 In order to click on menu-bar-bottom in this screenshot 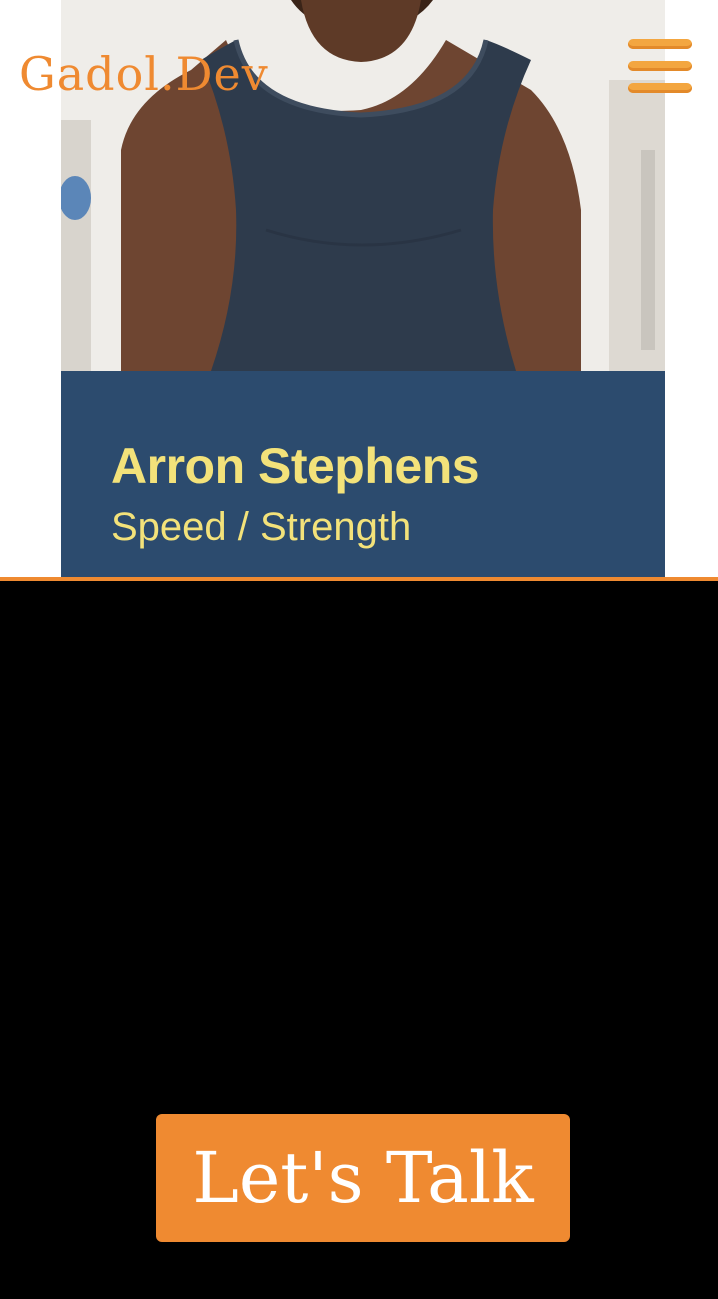, I will do `click(660, 88)`.